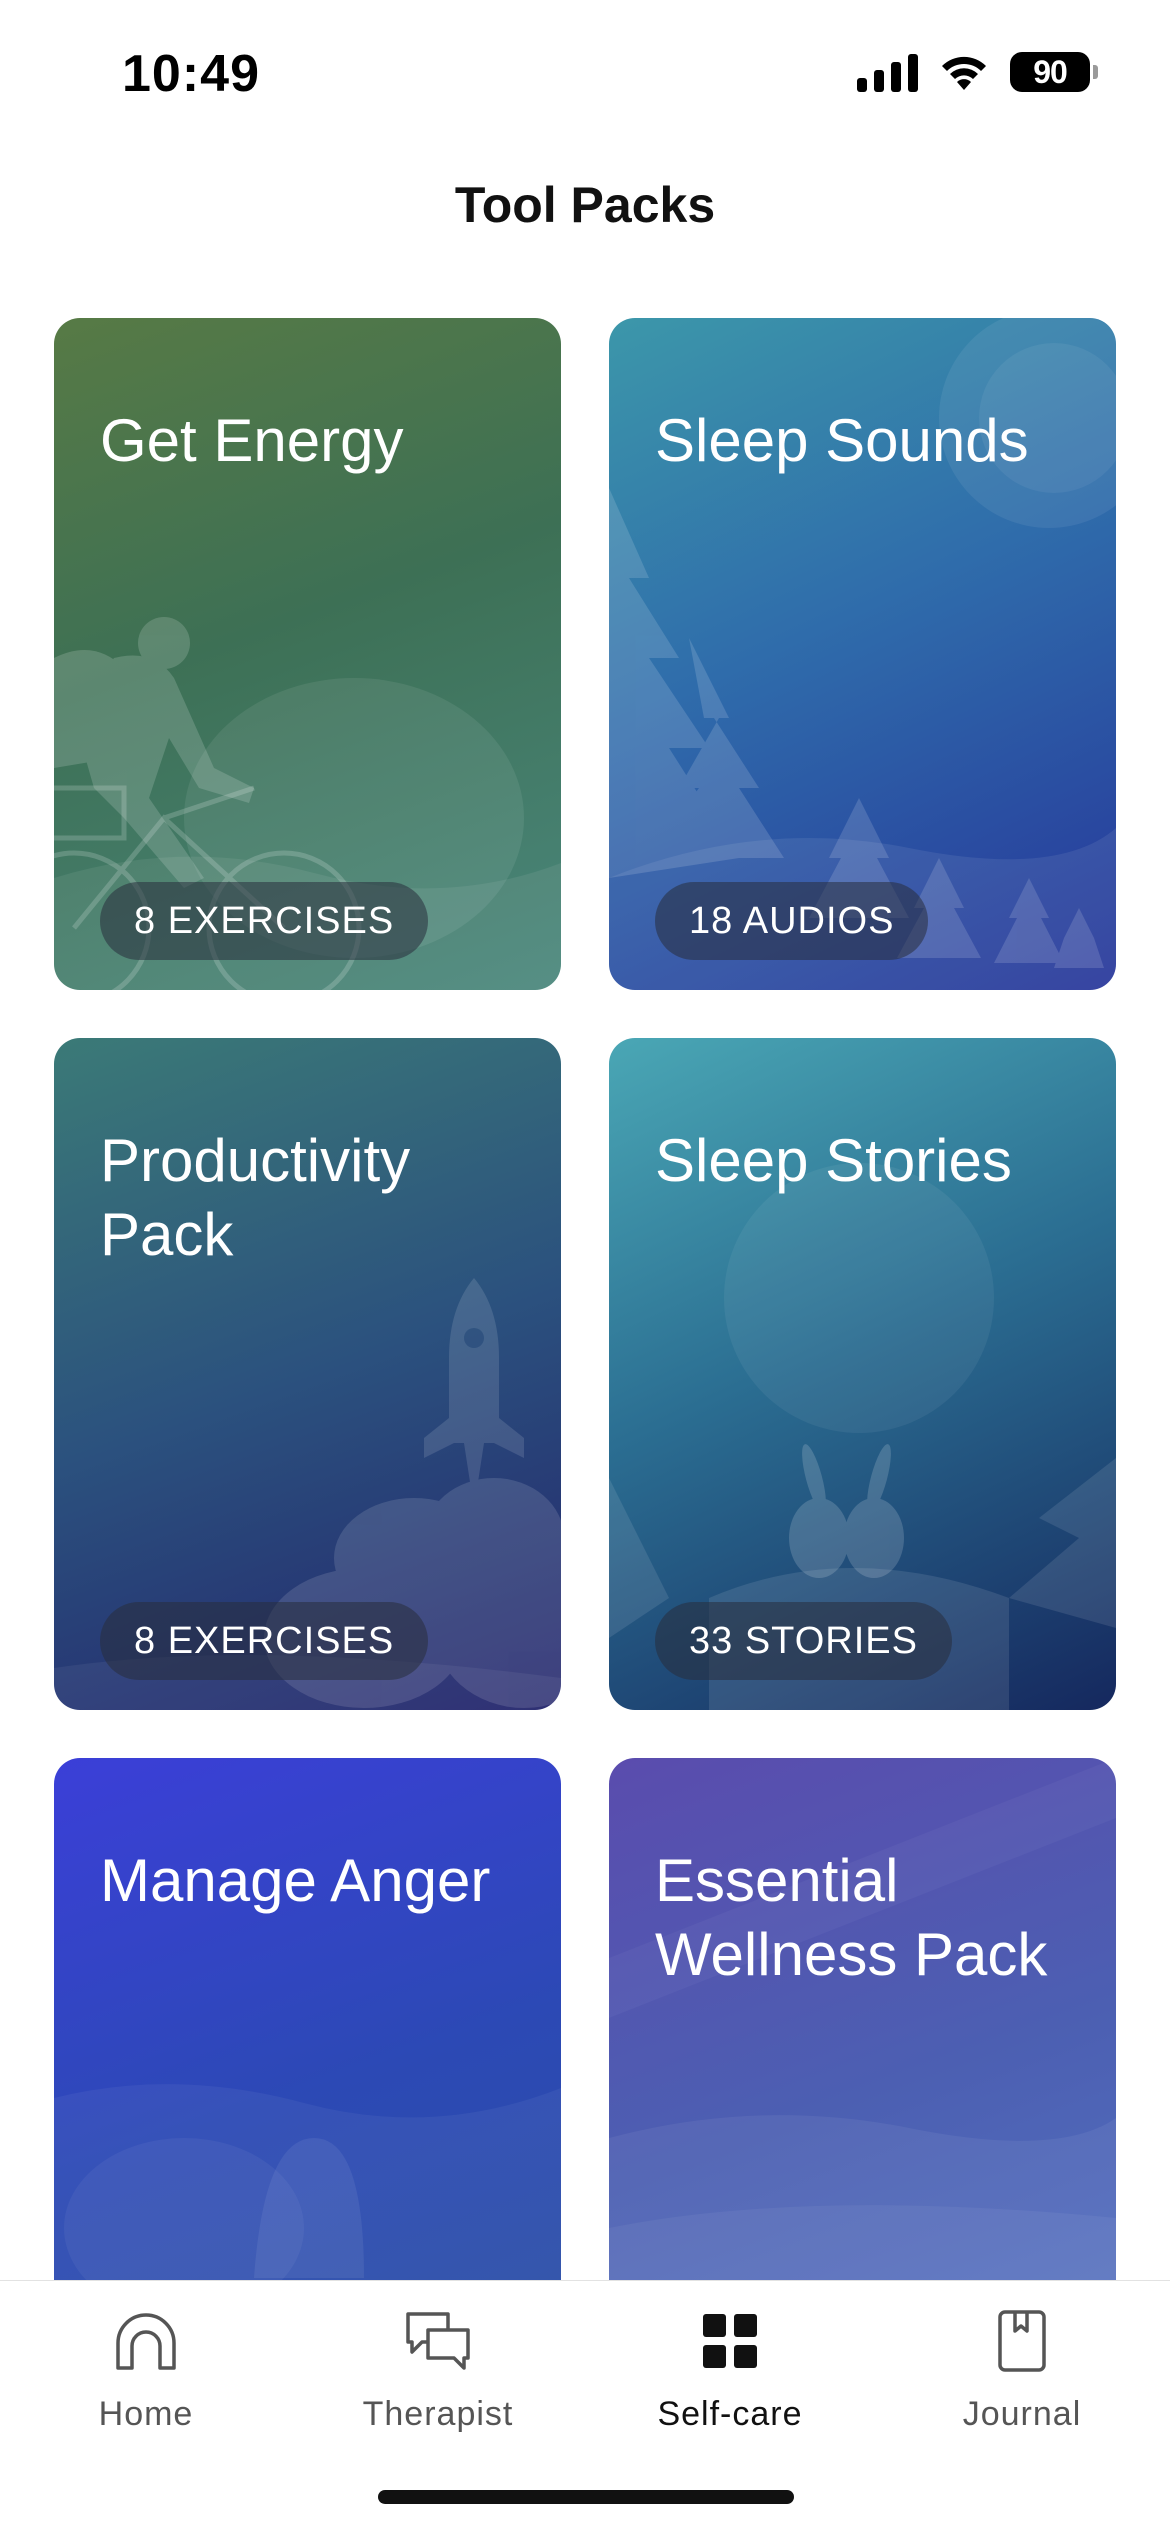  What do you see at coordinates (586, 2497) in the screenshot?
I see `home-indicator` at bounding box center [586, 2497].